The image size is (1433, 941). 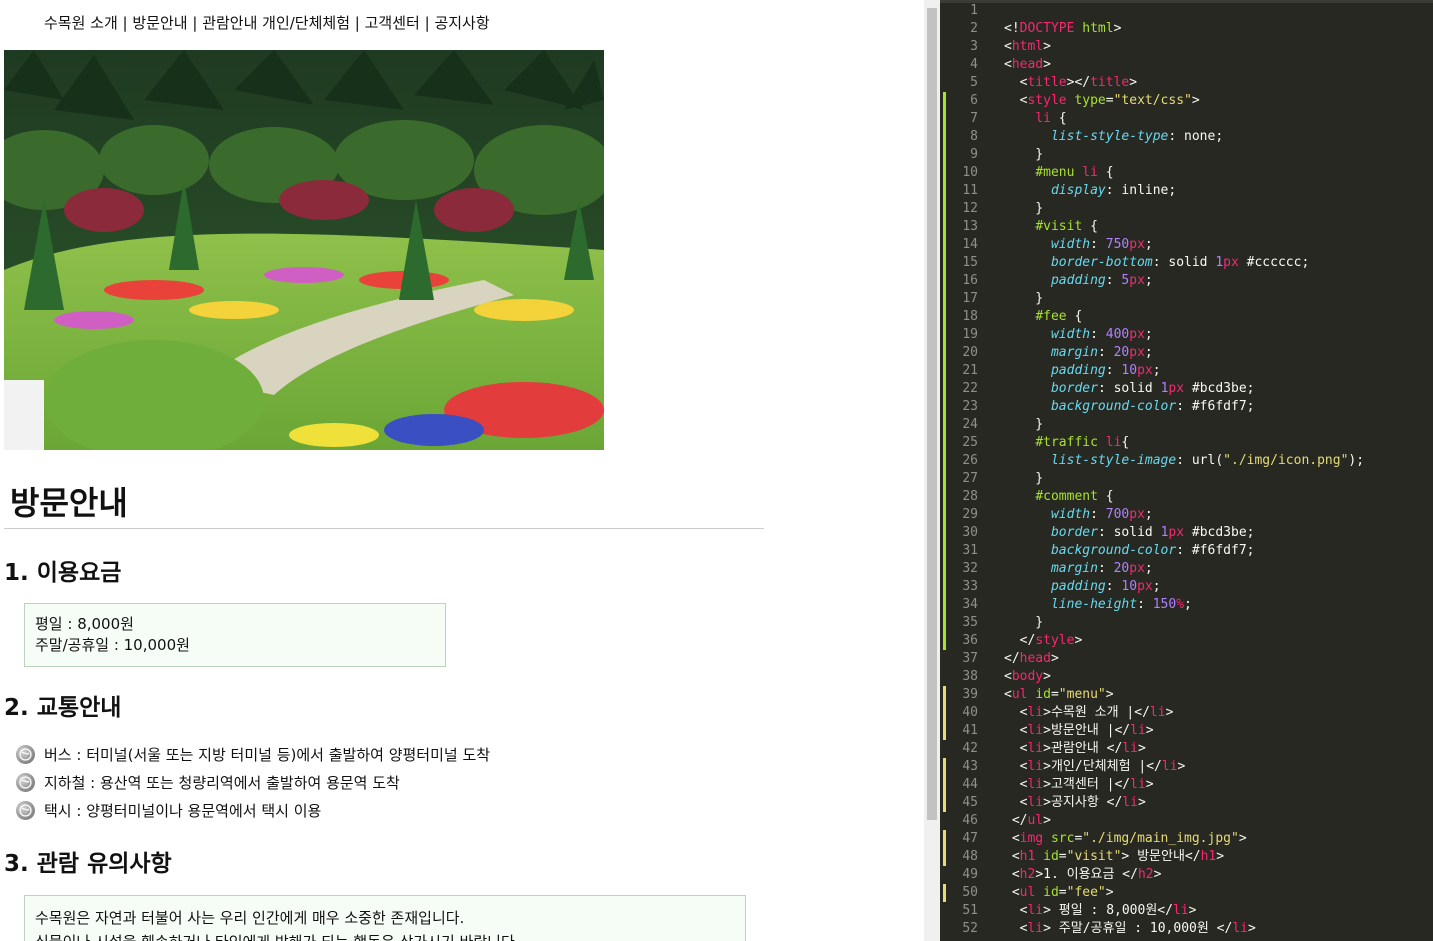 What do you see at coordinates (1186, 749) in the screenshot?
I see `code-line: 42 <li>관람안내 </li>` at bounding box center [1186, 749].